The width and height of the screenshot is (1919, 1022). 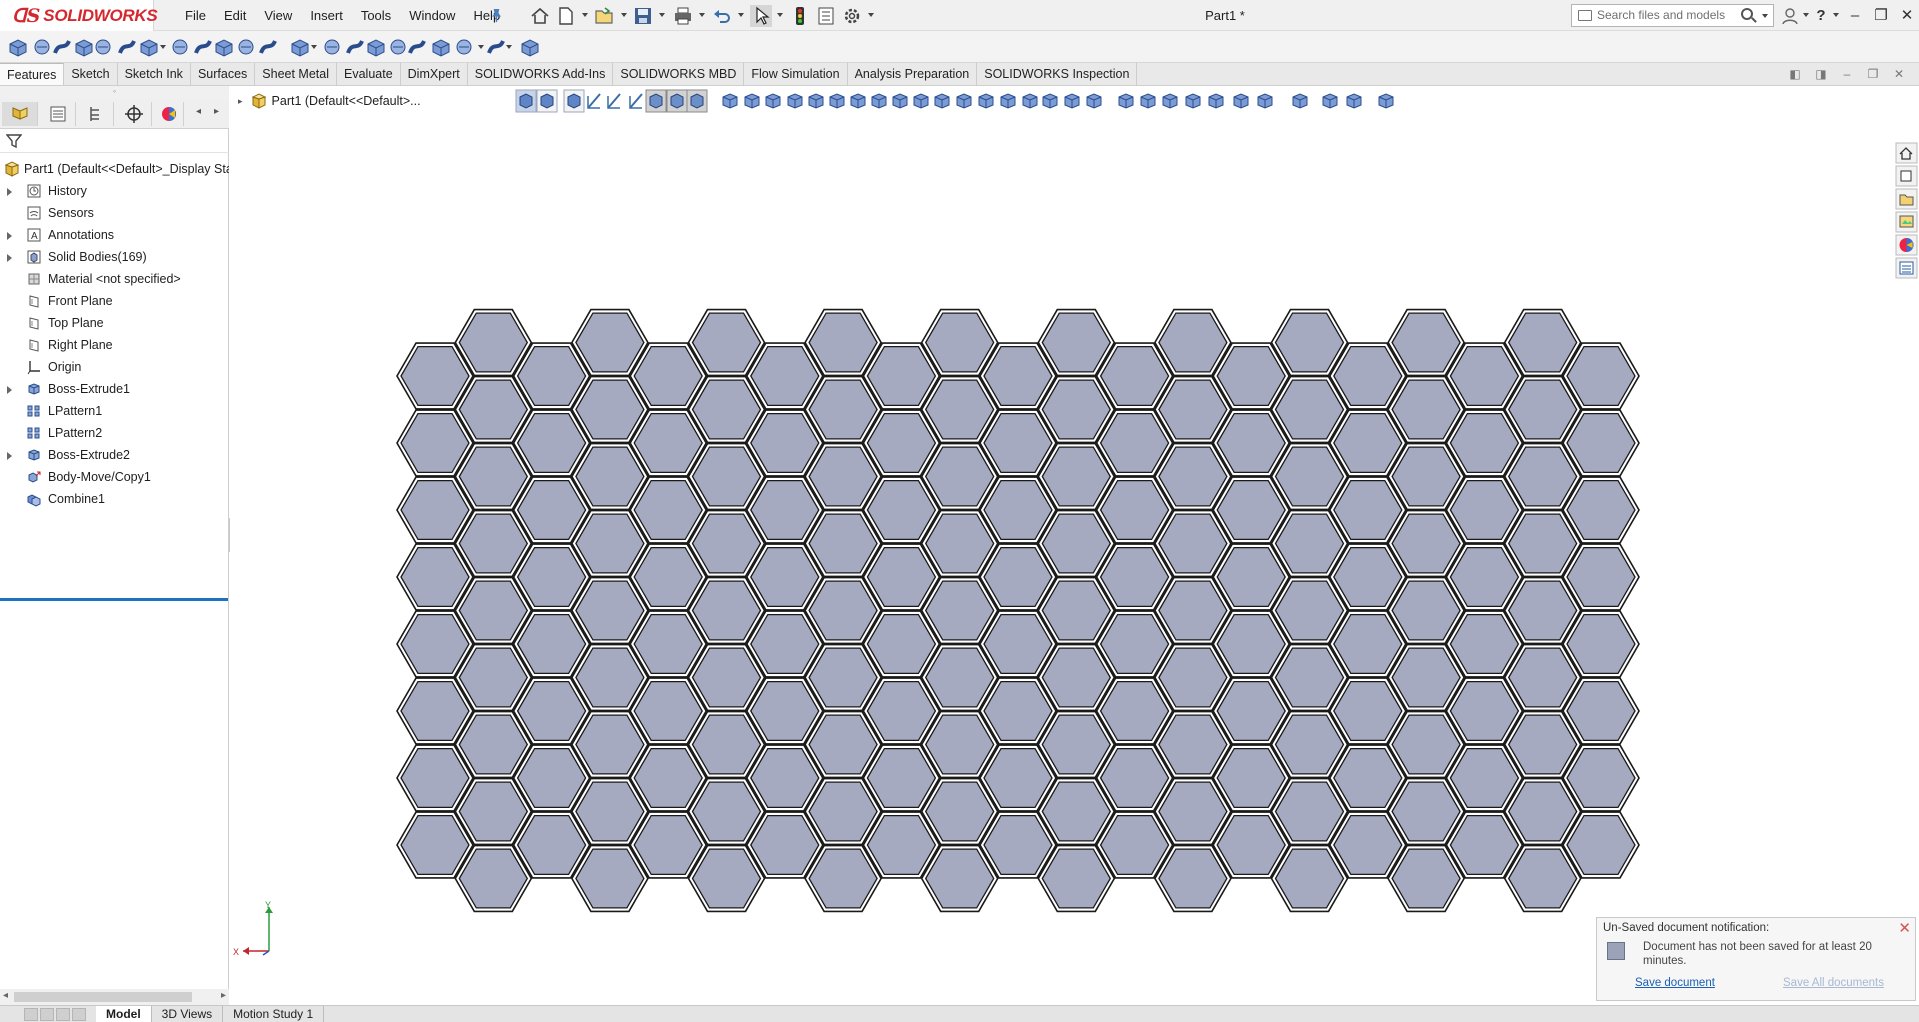 What do you see at coordinates (79, 15) in the screenshot?
I see `solidworks-logo: ꓷS SOLIDWORKS` at bounding box center [79, 15].